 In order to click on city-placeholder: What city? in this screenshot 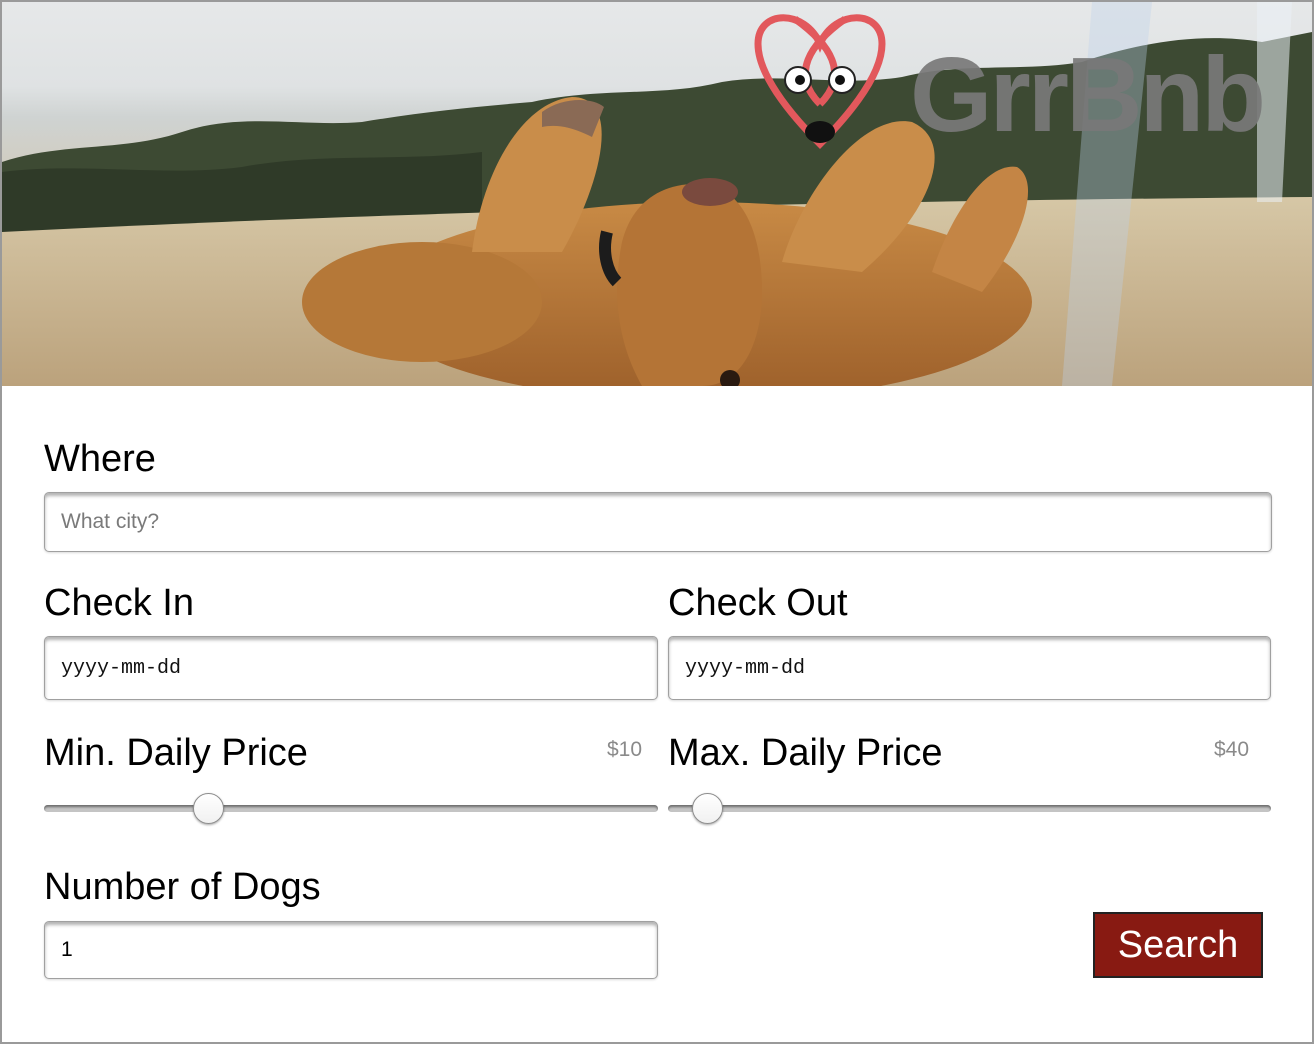, I will do `click(110, 521)`.